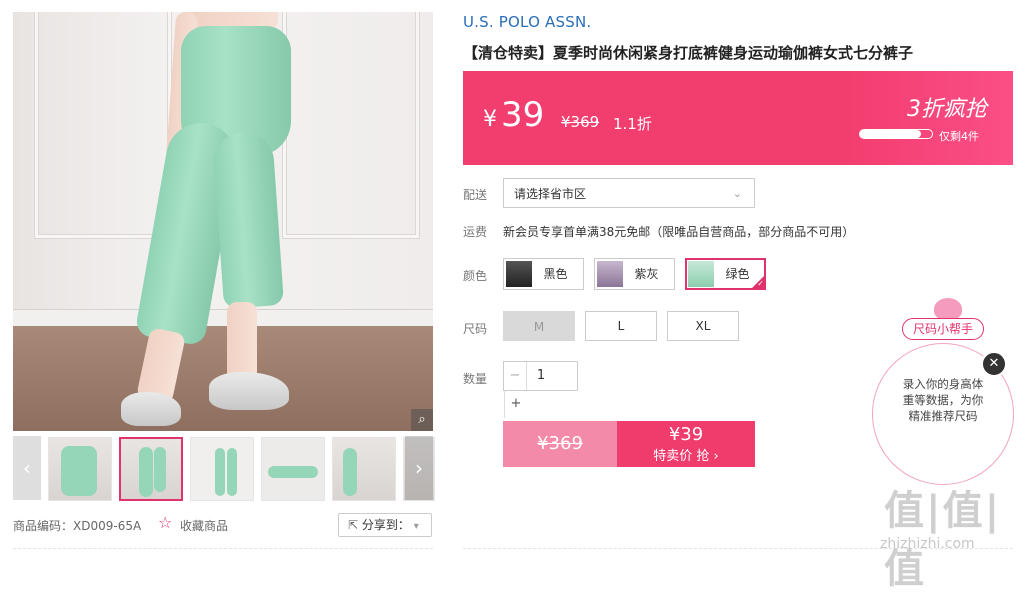 The image size is (1032, 594). I want to click on right-shoe, so click(249, 391).